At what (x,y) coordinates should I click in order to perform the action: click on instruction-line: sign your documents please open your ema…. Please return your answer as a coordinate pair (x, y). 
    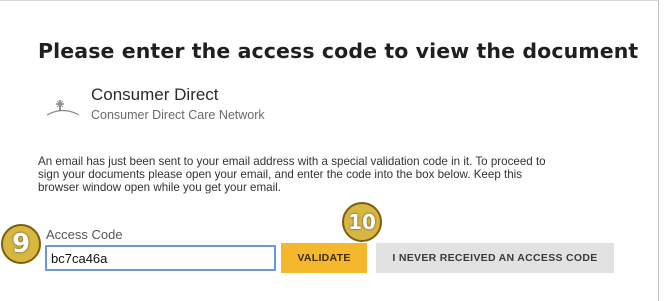
    Looking at the image, I should click on (280, 174).